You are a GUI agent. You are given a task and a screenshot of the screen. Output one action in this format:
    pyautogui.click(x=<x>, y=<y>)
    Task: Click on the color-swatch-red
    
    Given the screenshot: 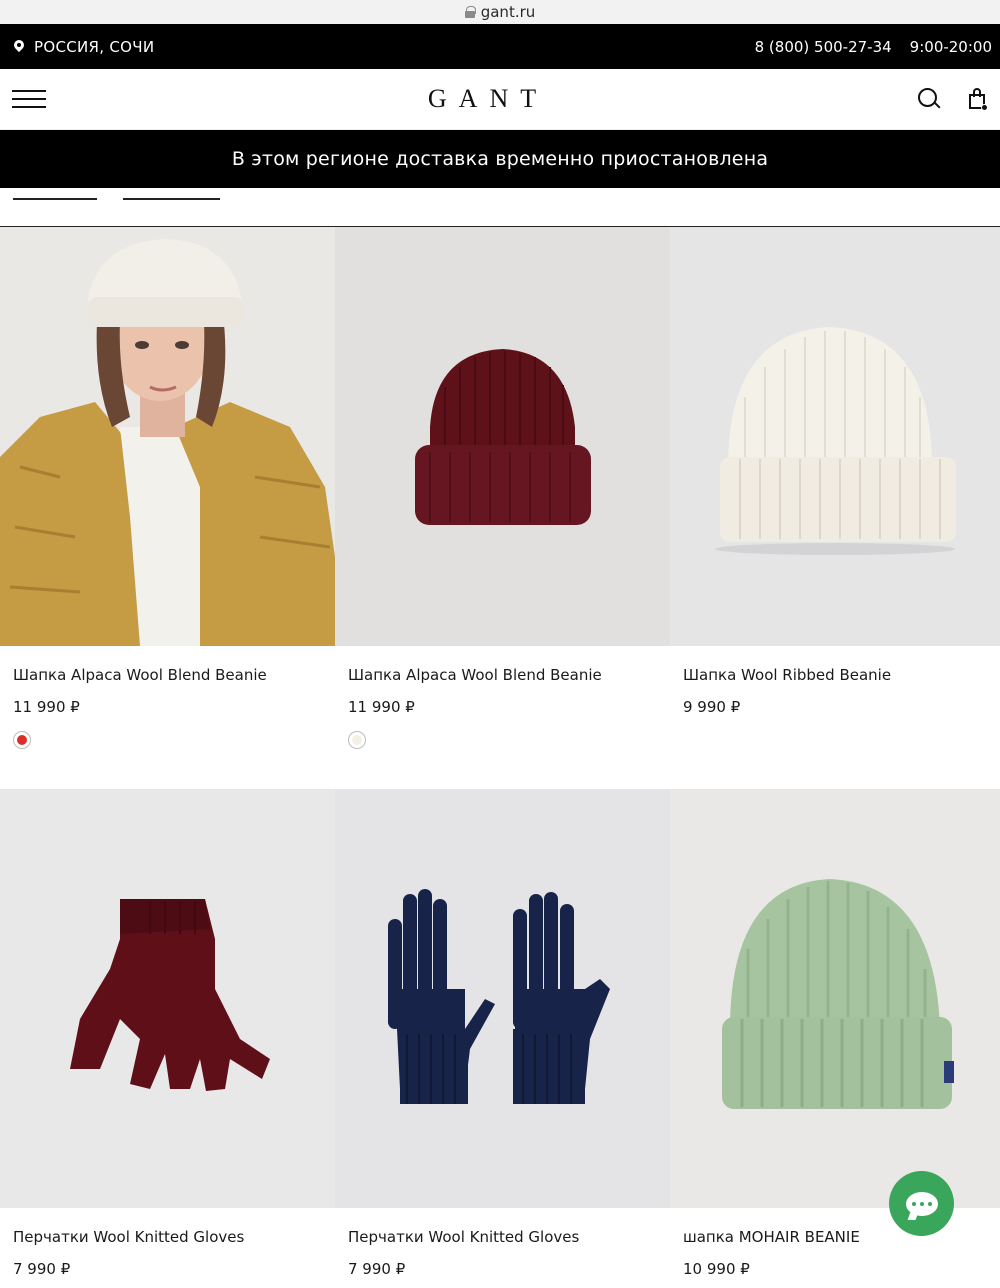 What is the action you would take?
    pyautogui.click(x=22, y=740)
    